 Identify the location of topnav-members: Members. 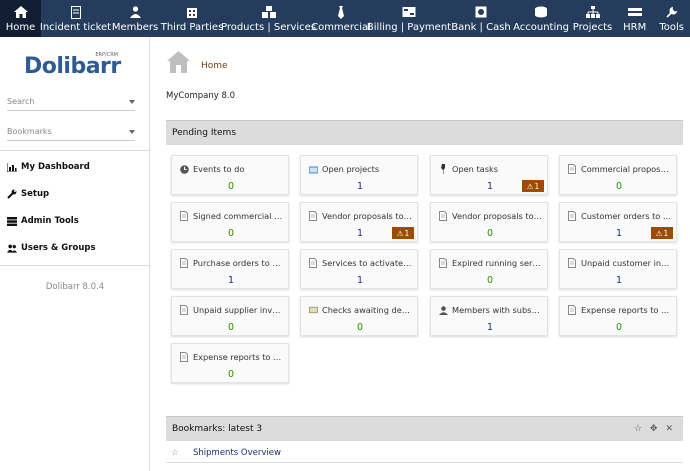
(135, 18).